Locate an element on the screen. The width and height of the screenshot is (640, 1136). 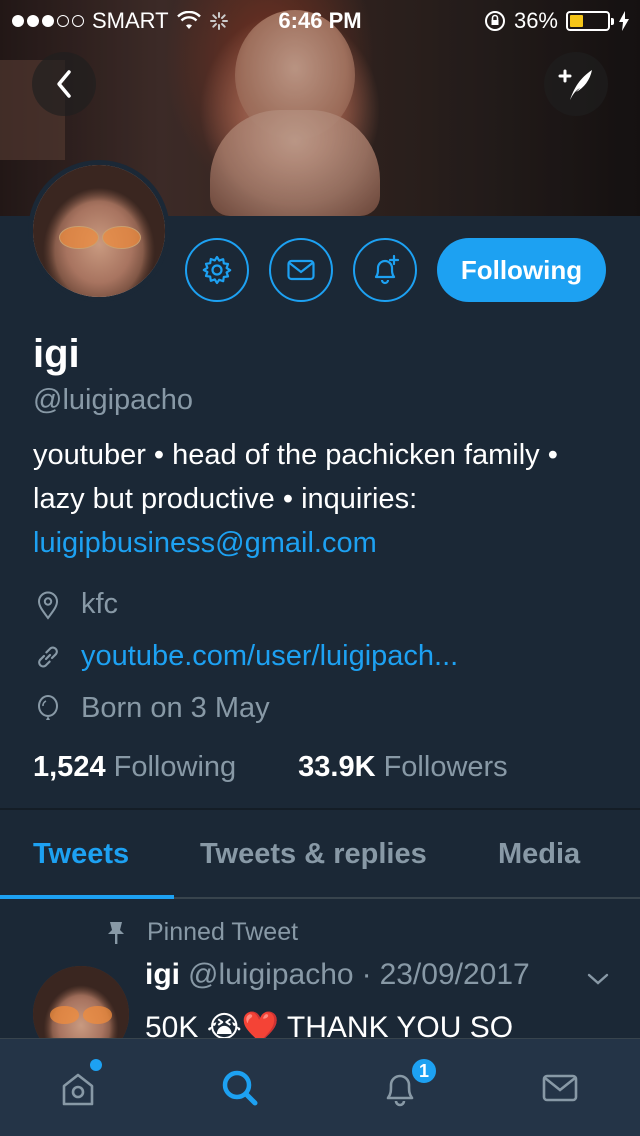
following-button: Following is located at coordinates (521, 270).